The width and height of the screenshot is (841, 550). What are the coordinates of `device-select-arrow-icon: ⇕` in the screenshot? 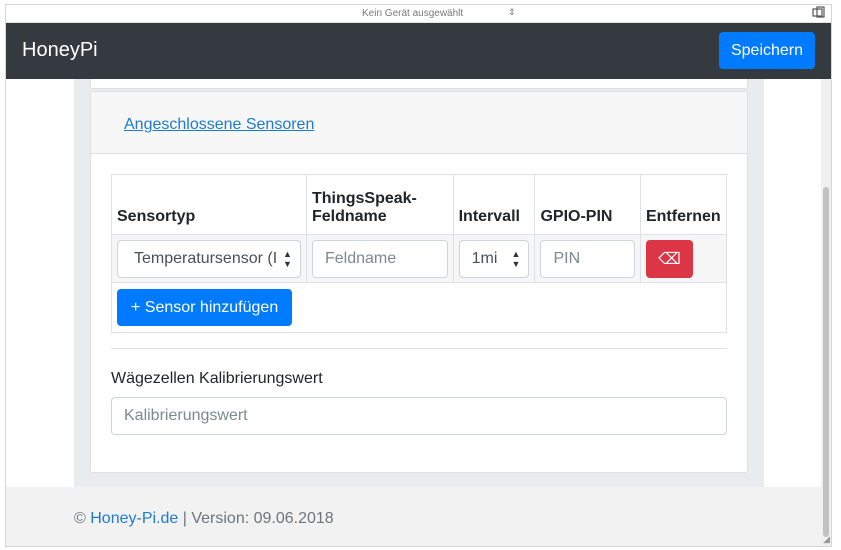 It's located at (512, 12).